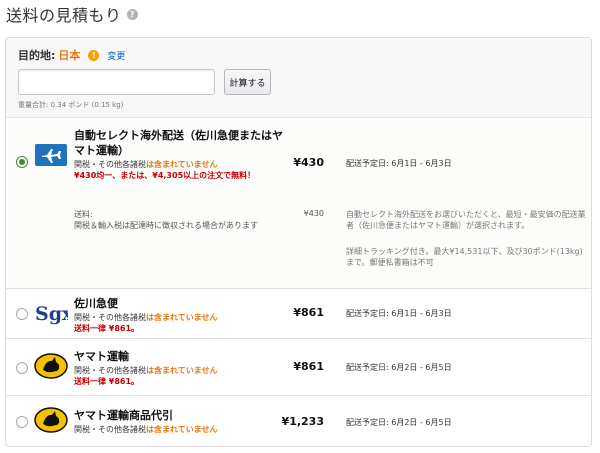 The image size is (600, 453). What do you see at coordinates (313, 213) in the screenshot?
I see `detail-price: ¥430` at bounding box center [313, 213].